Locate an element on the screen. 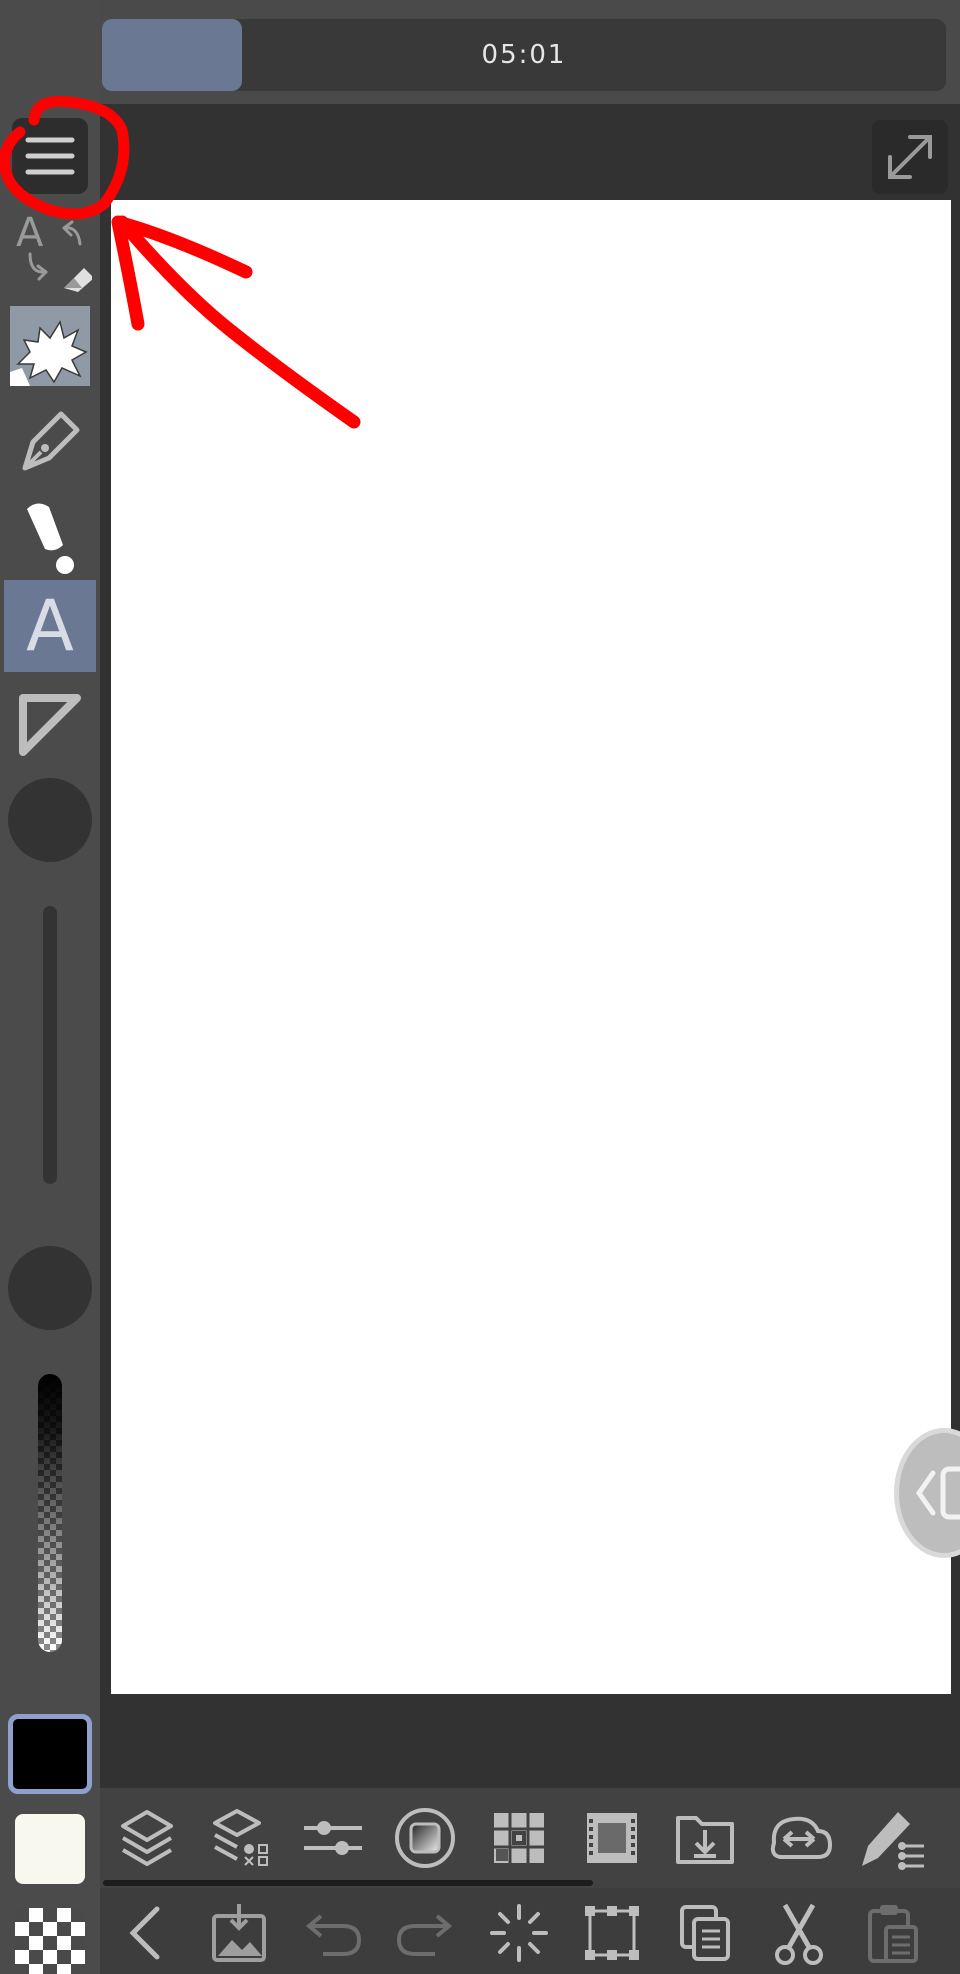 This screenshot has height=1974, width=960. layer-properties-icon is located at coordinates (240, 1837).